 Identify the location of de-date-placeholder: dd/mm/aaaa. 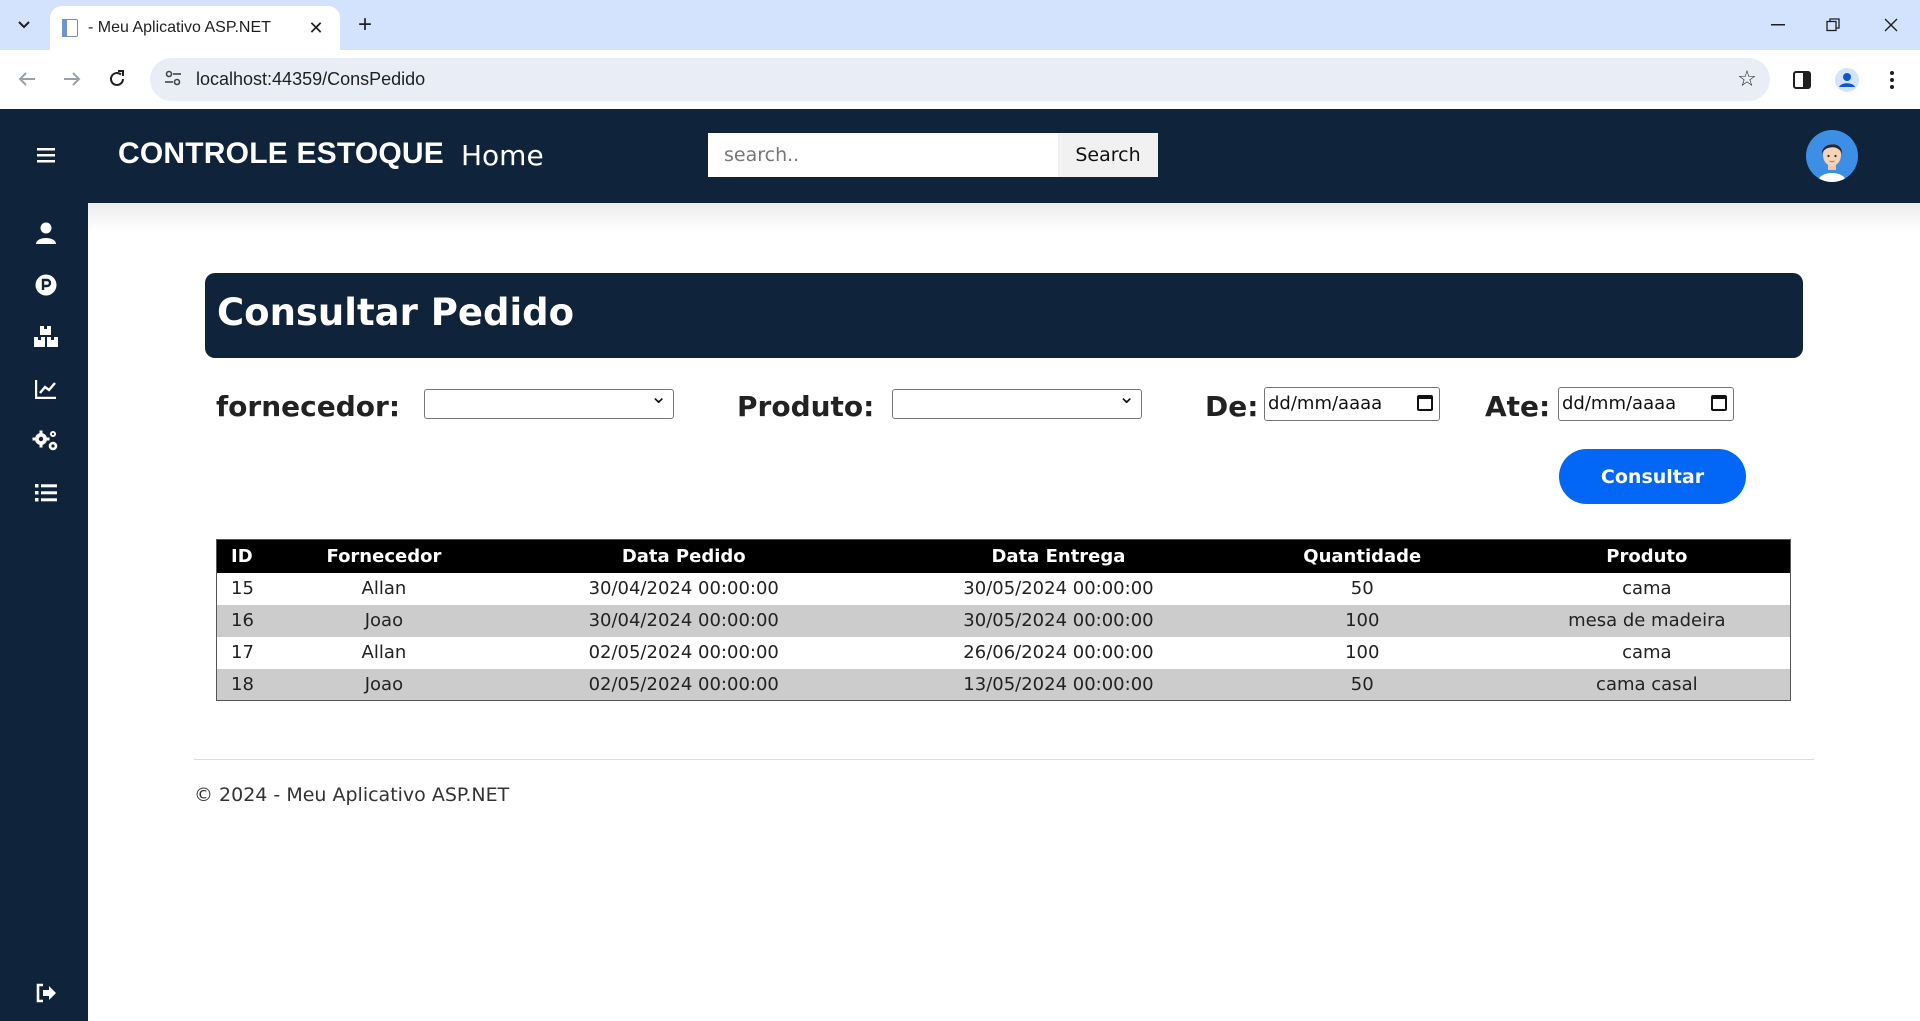
(1325, 403).